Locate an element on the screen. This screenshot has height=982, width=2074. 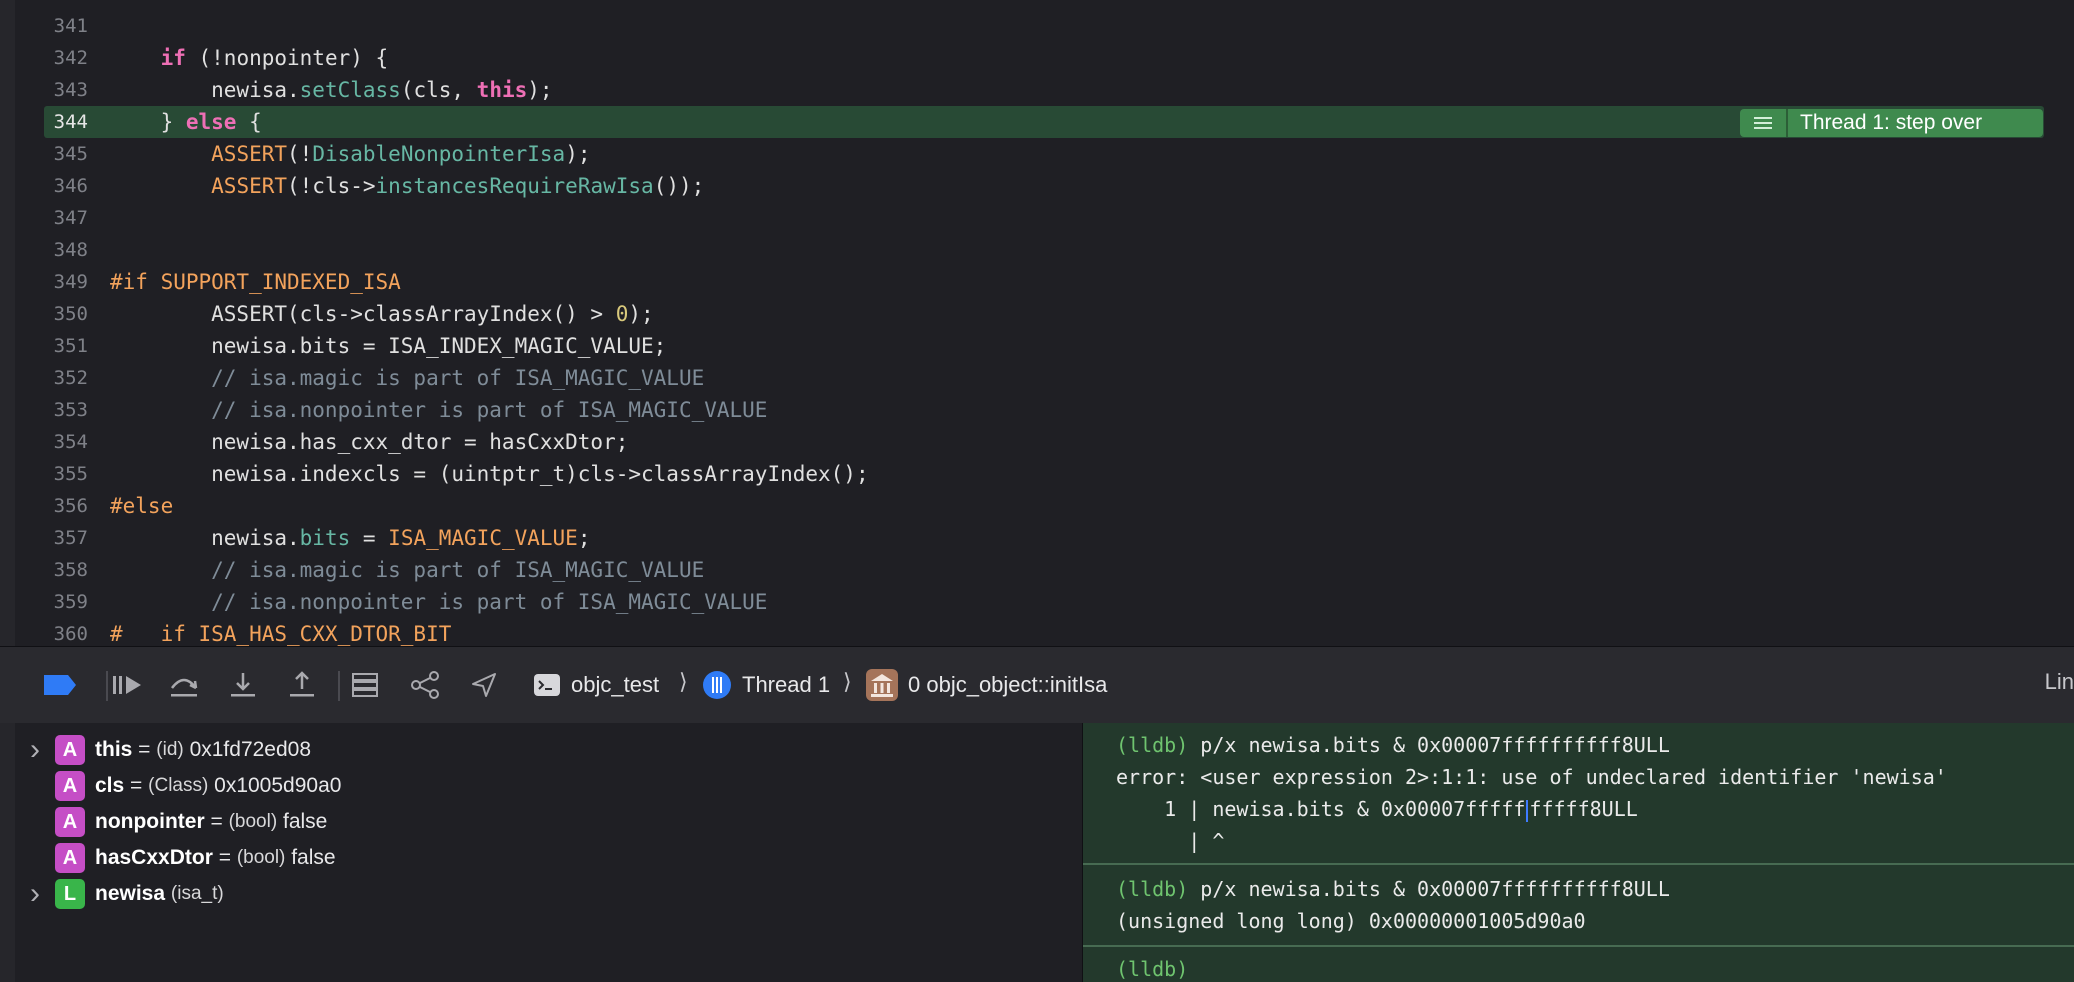
console-echo-line: 1 | newisa.bits & 0x00007fffff fffff8ULL is located at coordinates (1377, 809).